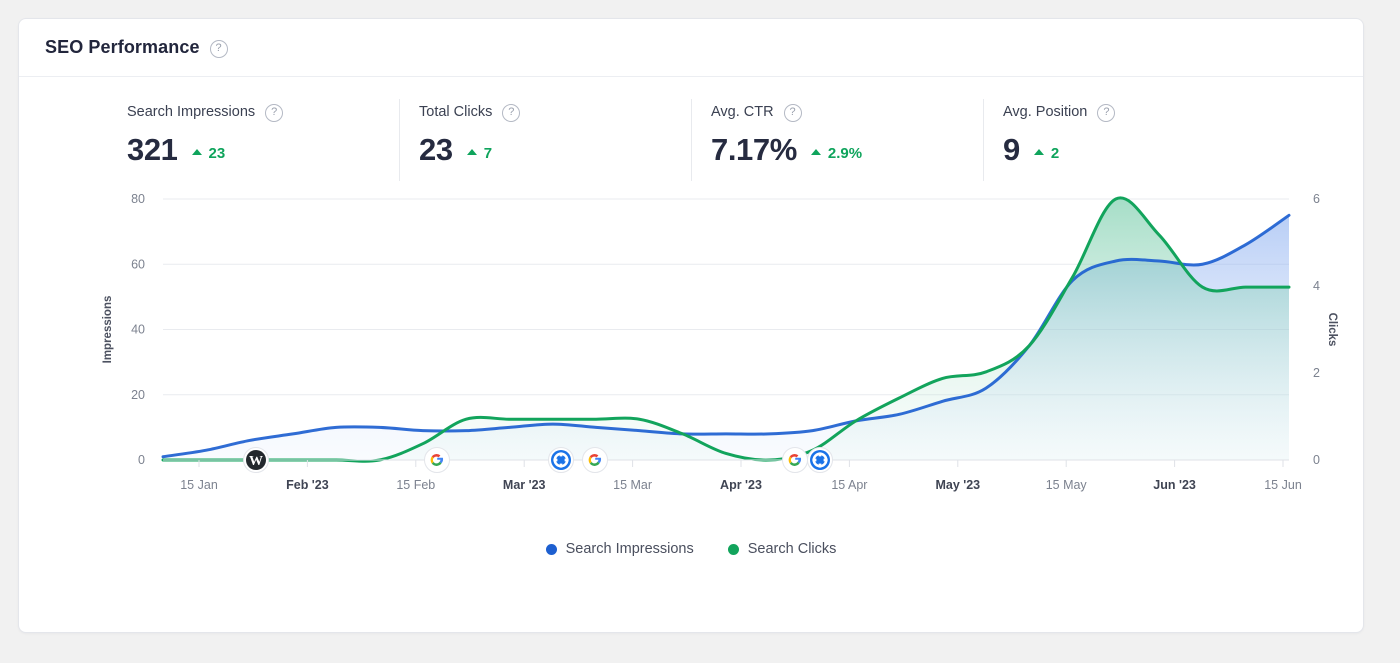  What do you see at coordinates (1055, 153) in the screenshot?
I see `metric-delta-value: 2` at bounding box center [1055, 153].